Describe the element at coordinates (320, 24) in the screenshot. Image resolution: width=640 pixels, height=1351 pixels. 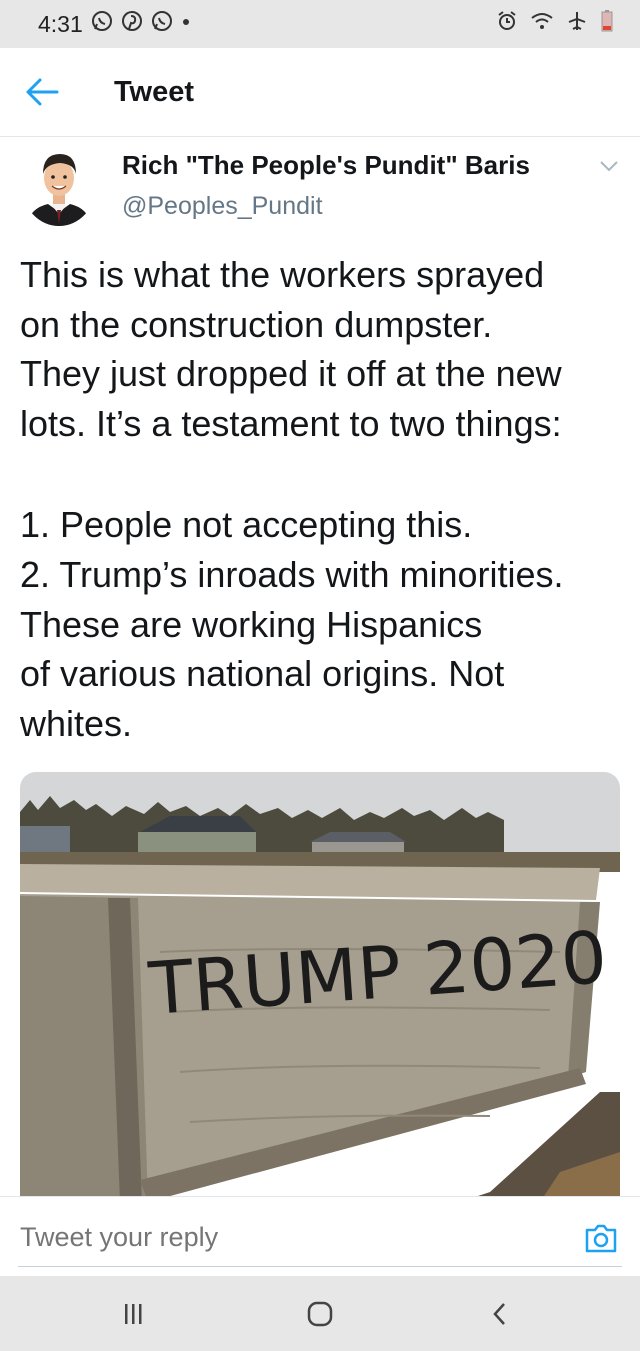
I see `status-bar: 4:31` at that location.